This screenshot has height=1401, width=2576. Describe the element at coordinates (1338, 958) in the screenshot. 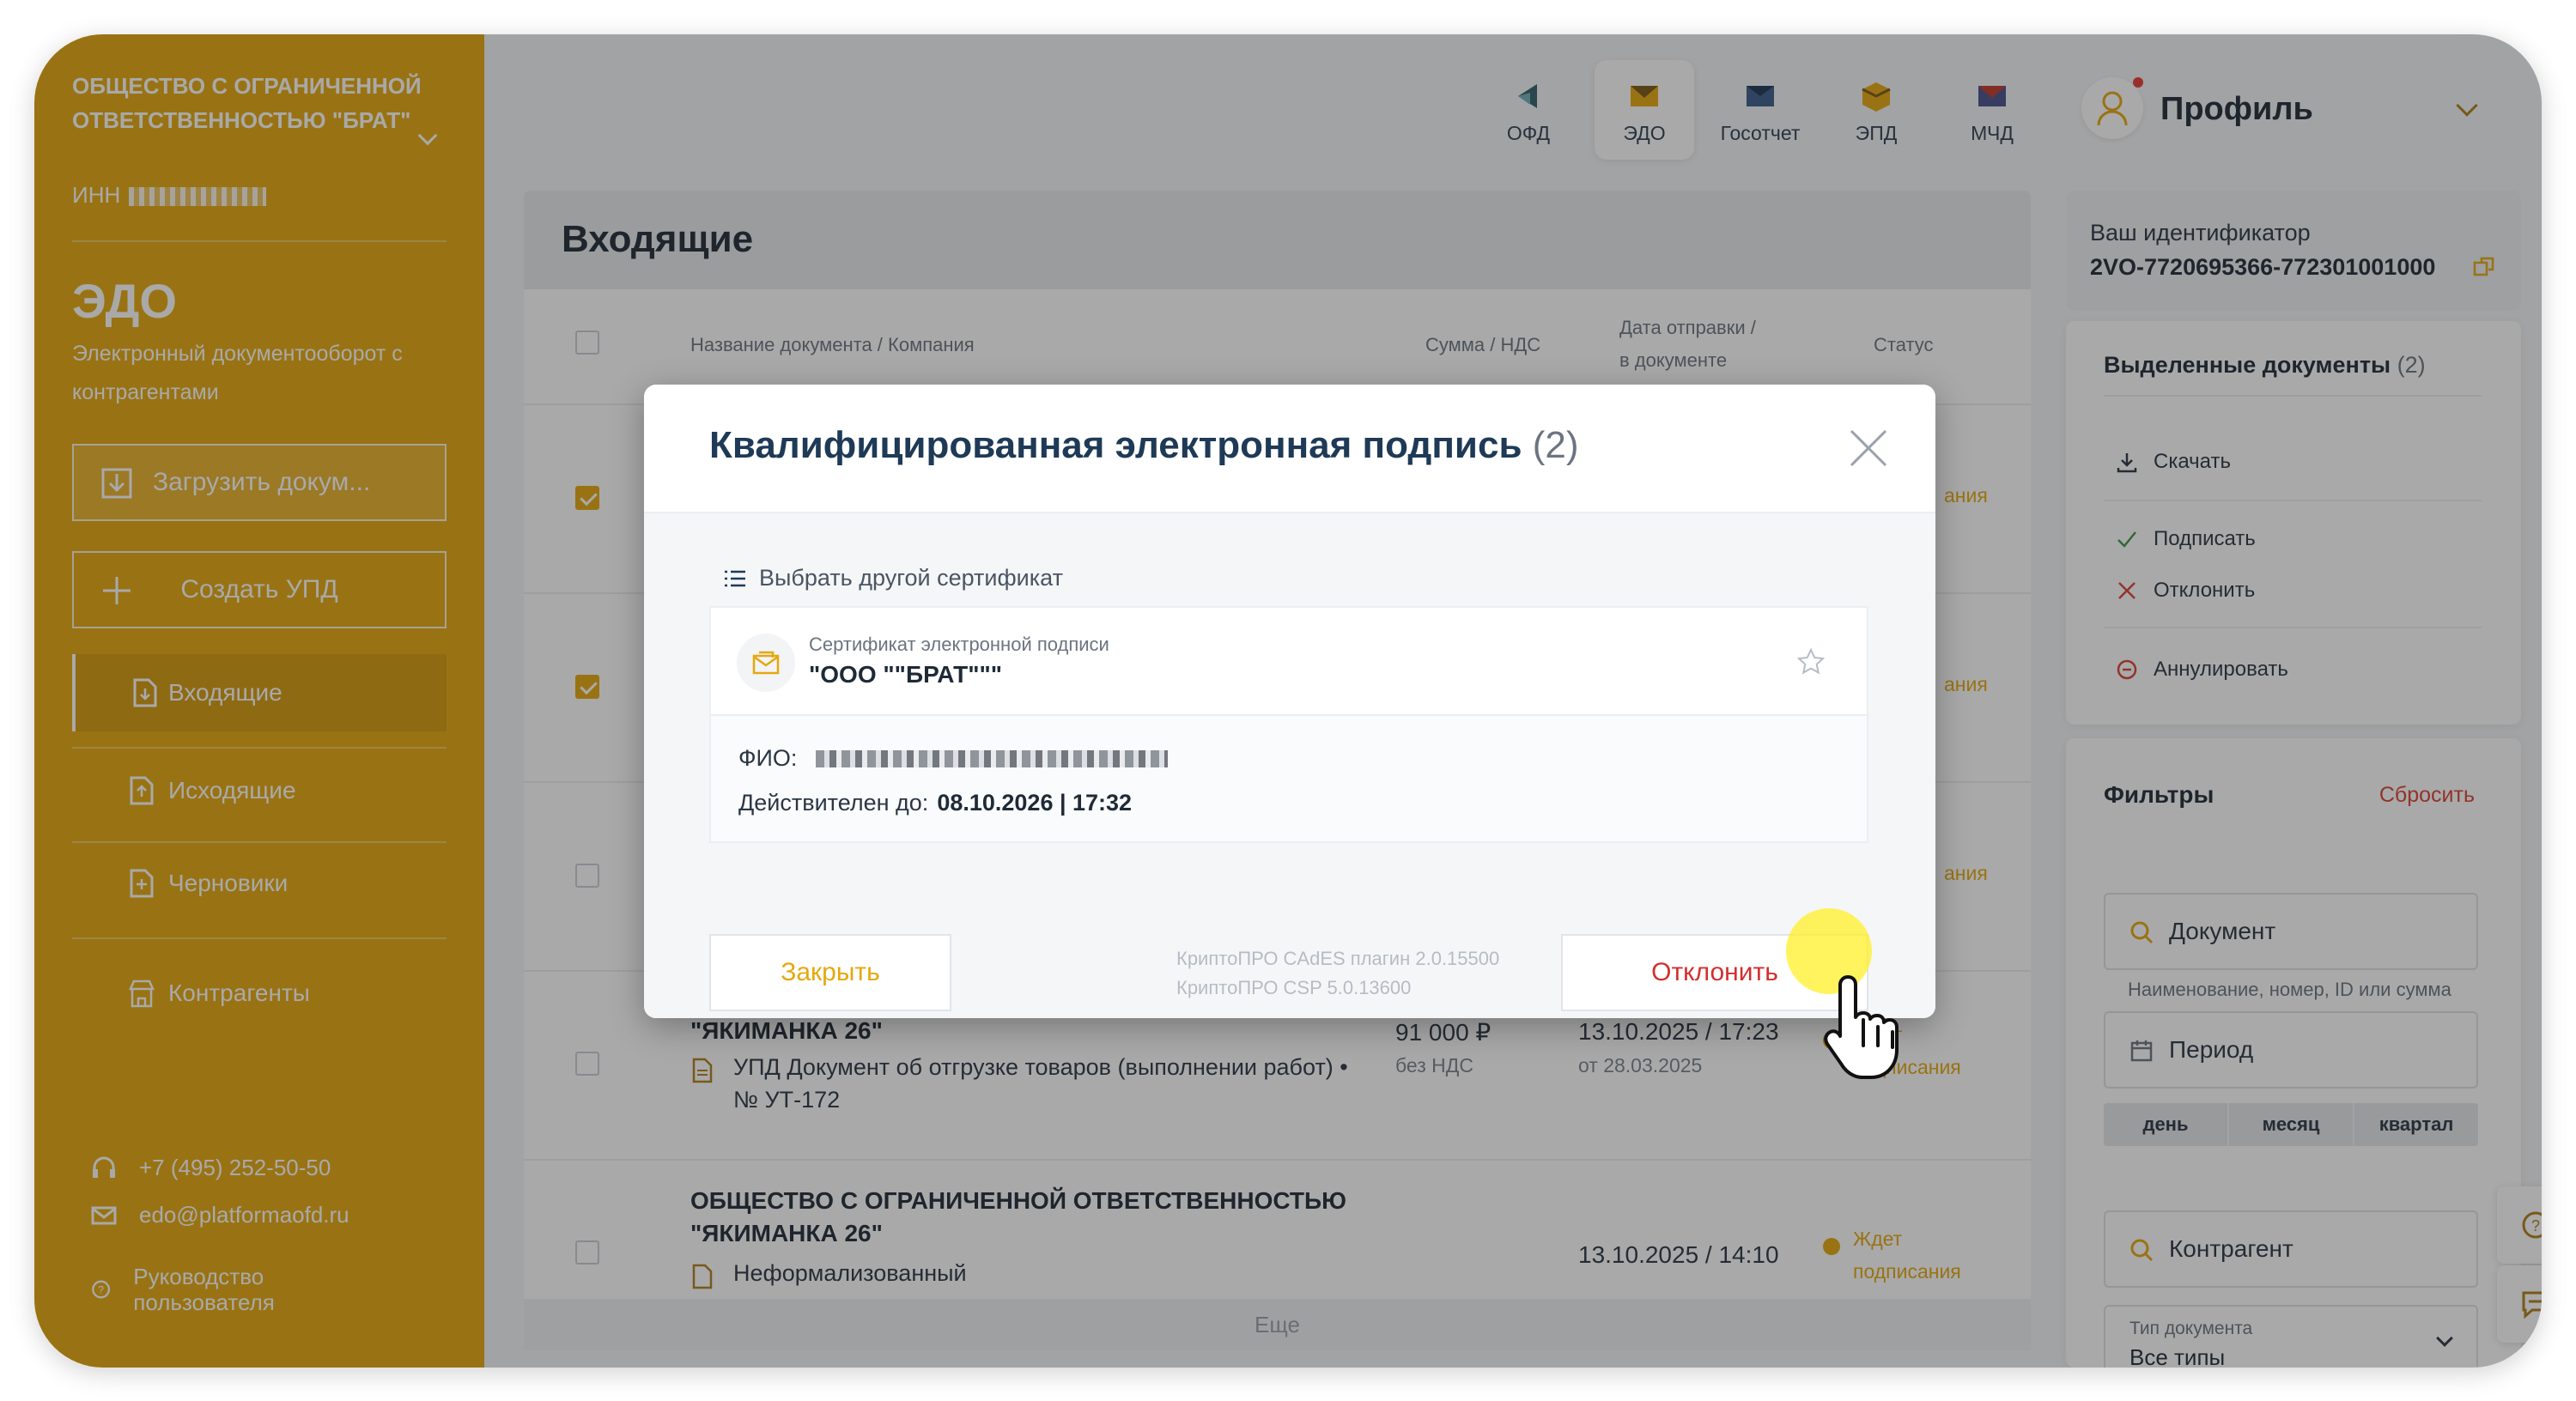

I see `plugin-version: КриптоПРО CAdES плагин 2.0.15500` at that location.